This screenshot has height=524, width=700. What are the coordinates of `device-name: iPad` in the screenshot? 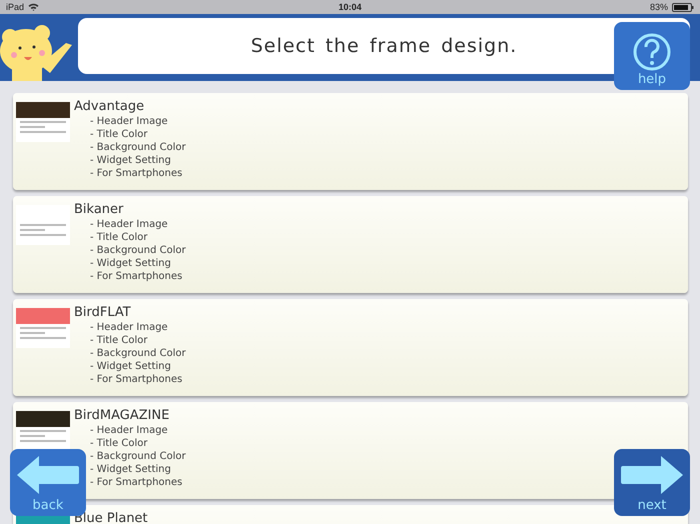 It's located at (15, 7).